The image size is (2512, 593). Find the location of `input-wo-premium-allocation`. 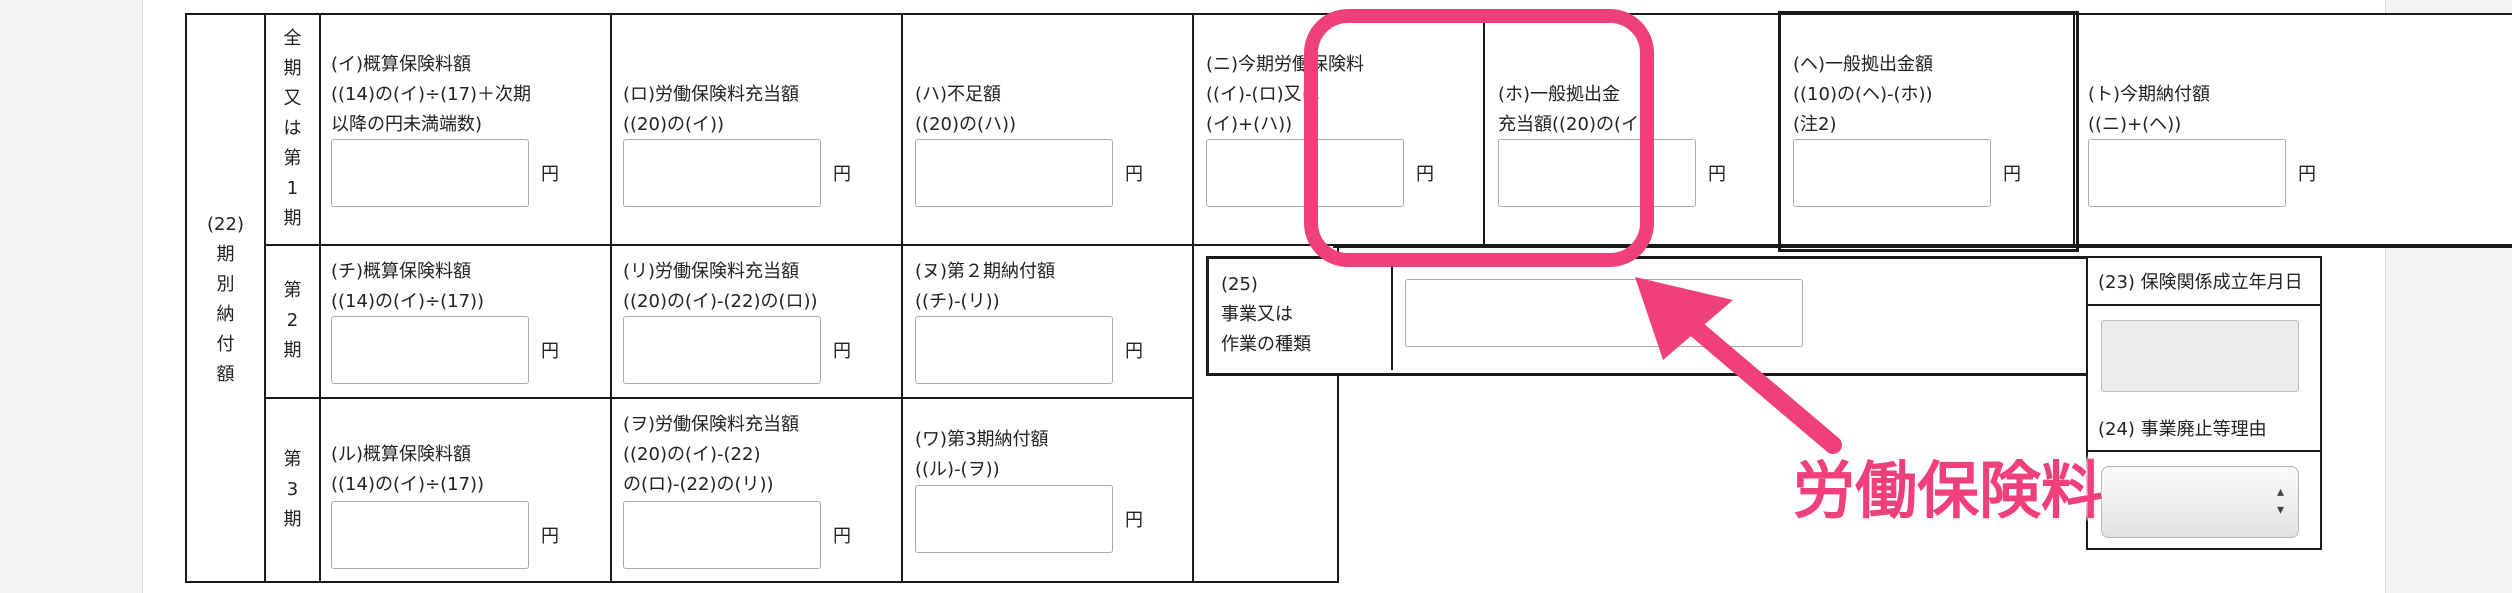

input-wo-premium-allocation is located at coordinates (722, 535).